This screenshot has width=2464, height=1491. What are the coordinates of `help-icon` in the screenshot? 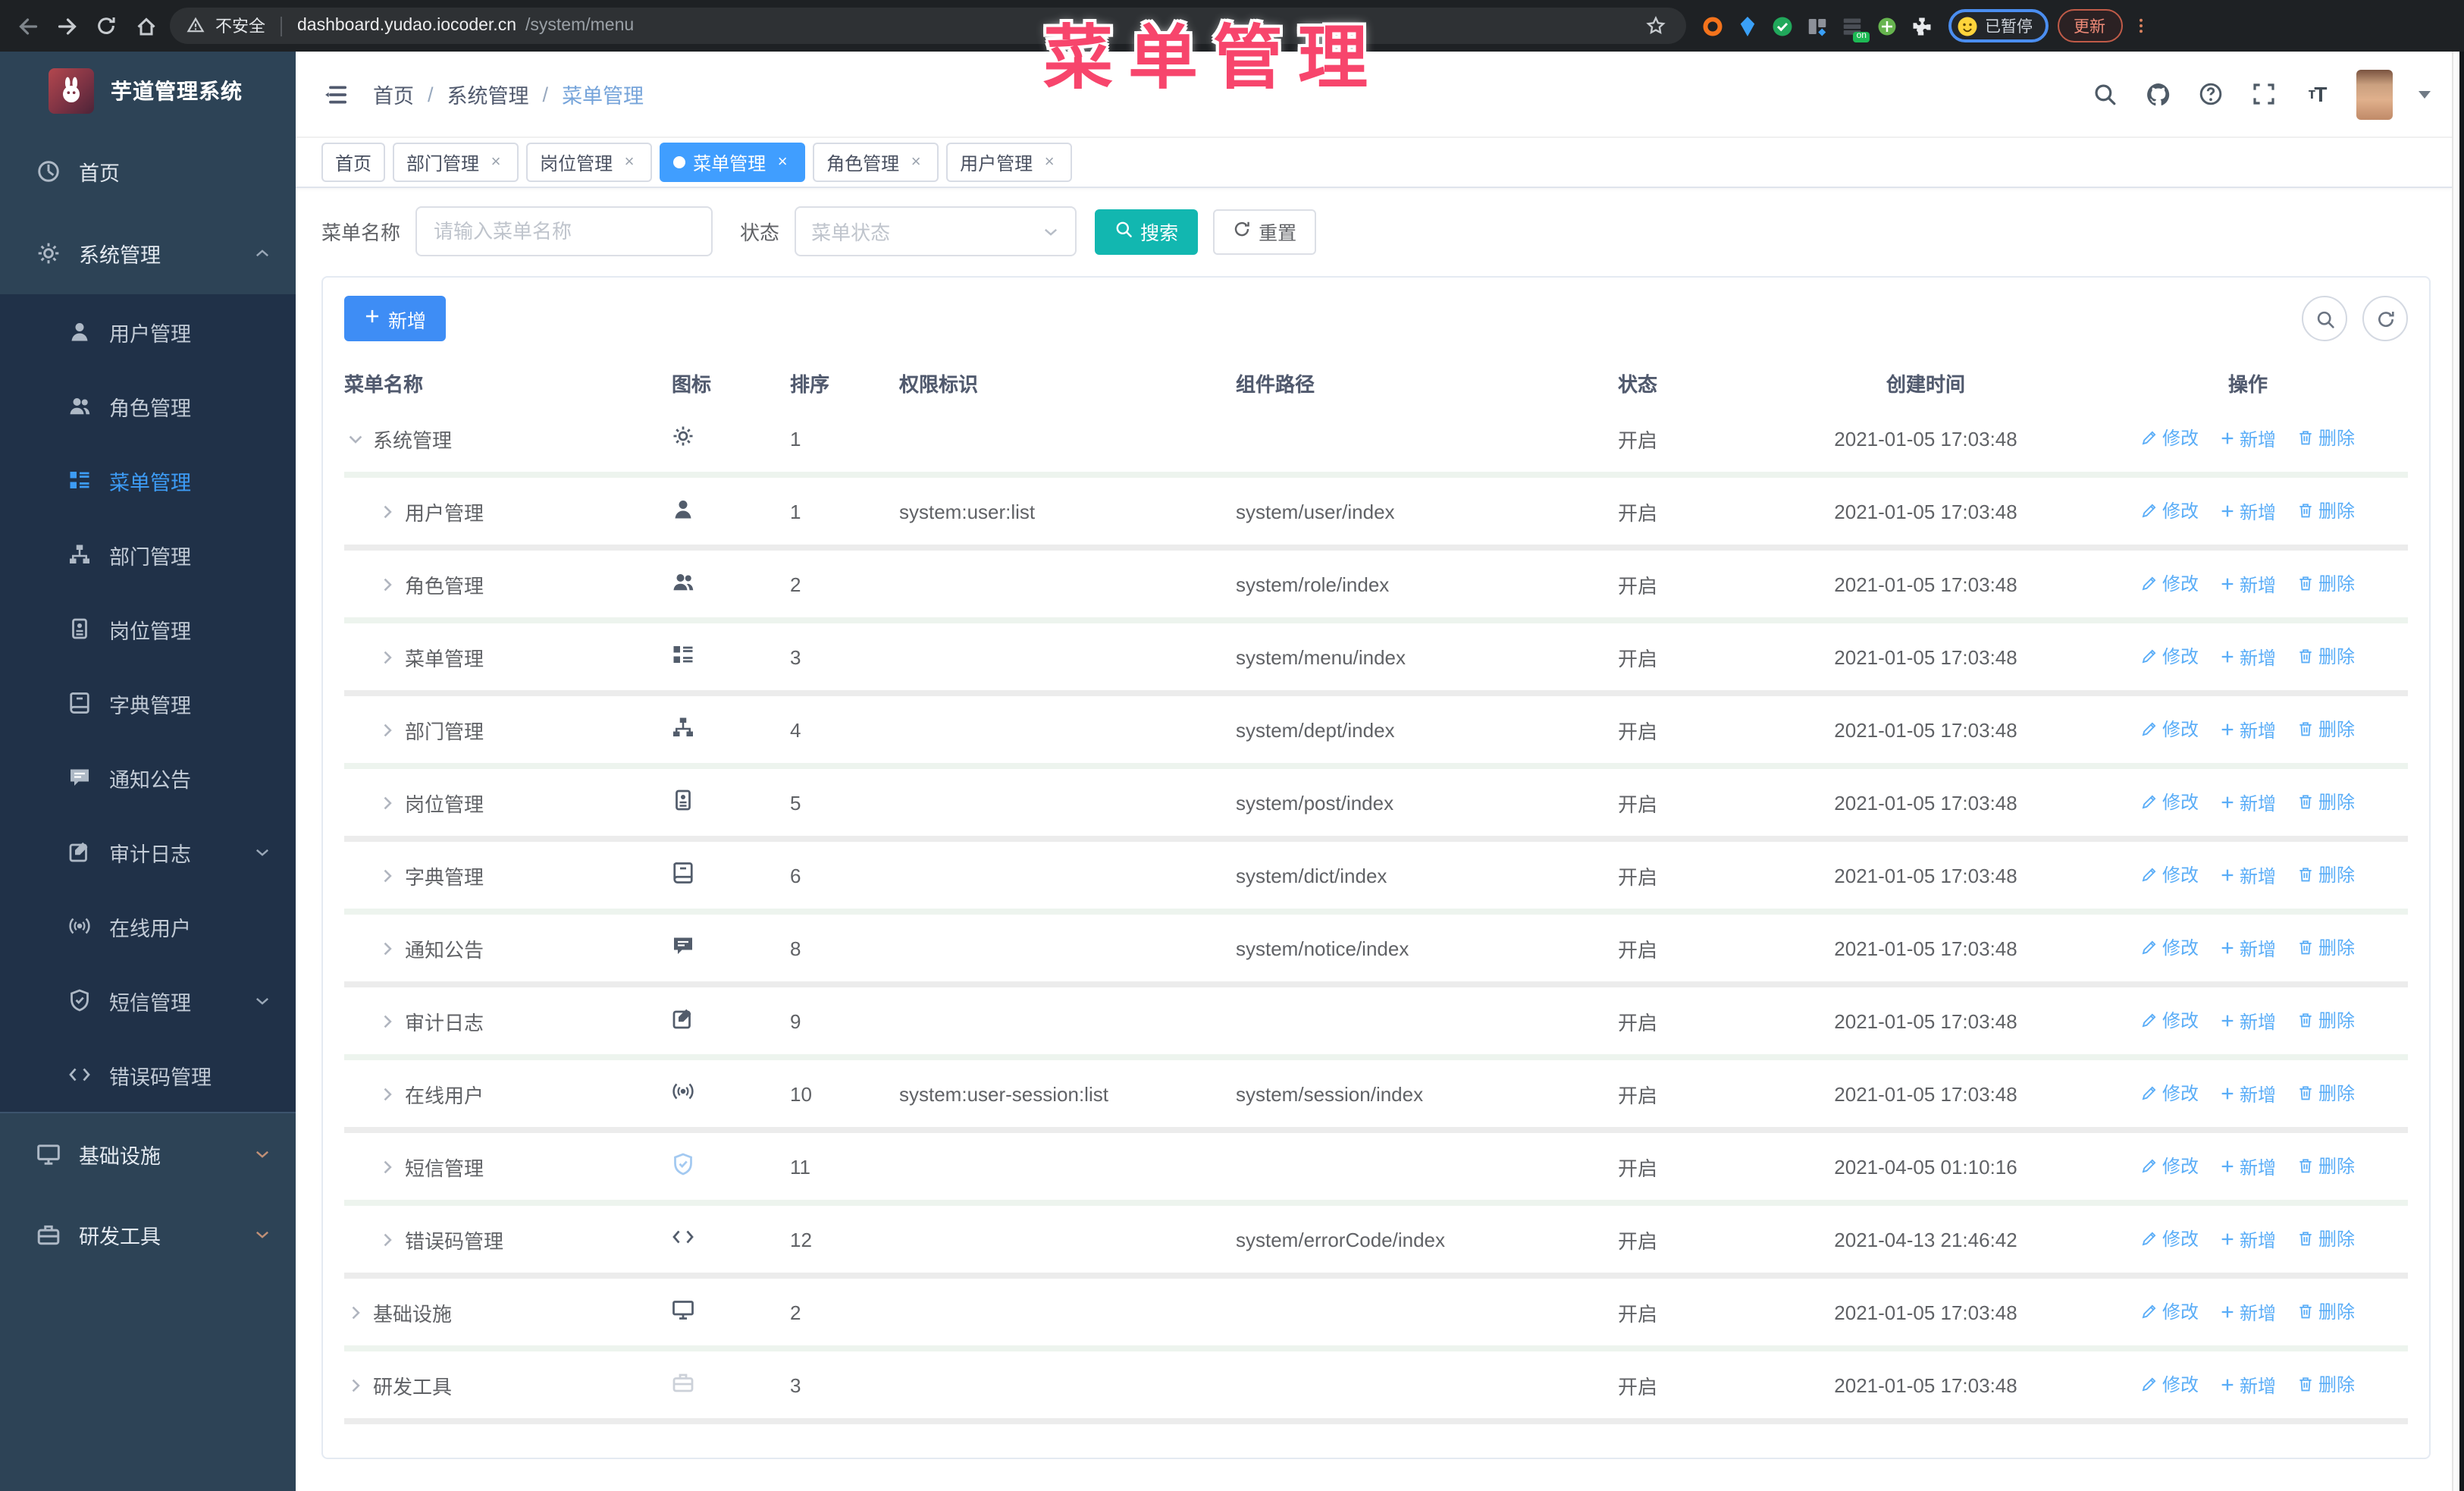 It's located at (2210, 94).